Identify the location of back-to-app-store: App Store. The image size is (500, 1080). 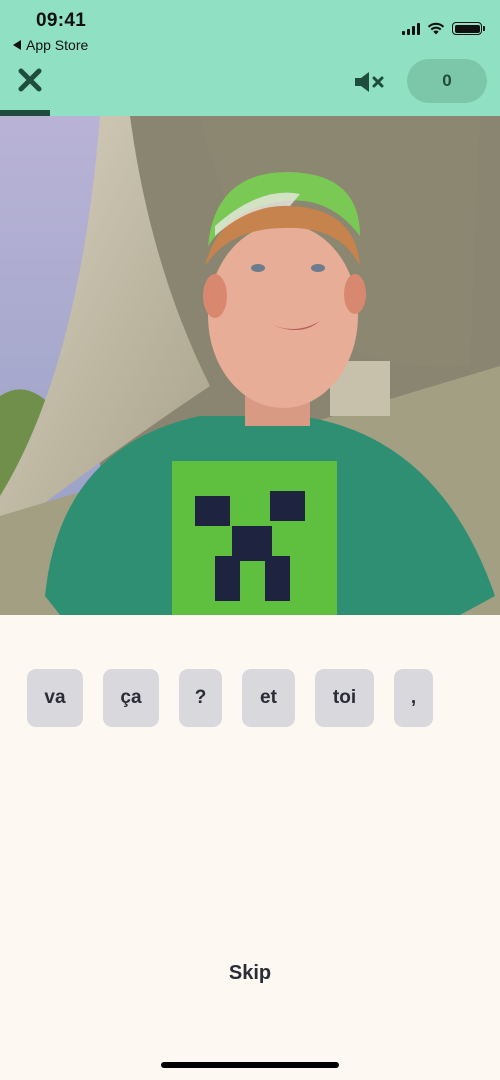
(50, 45).